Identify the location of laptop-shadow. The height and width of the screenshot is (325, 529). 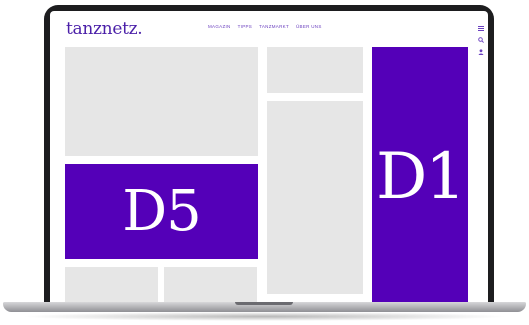
(264, 316).